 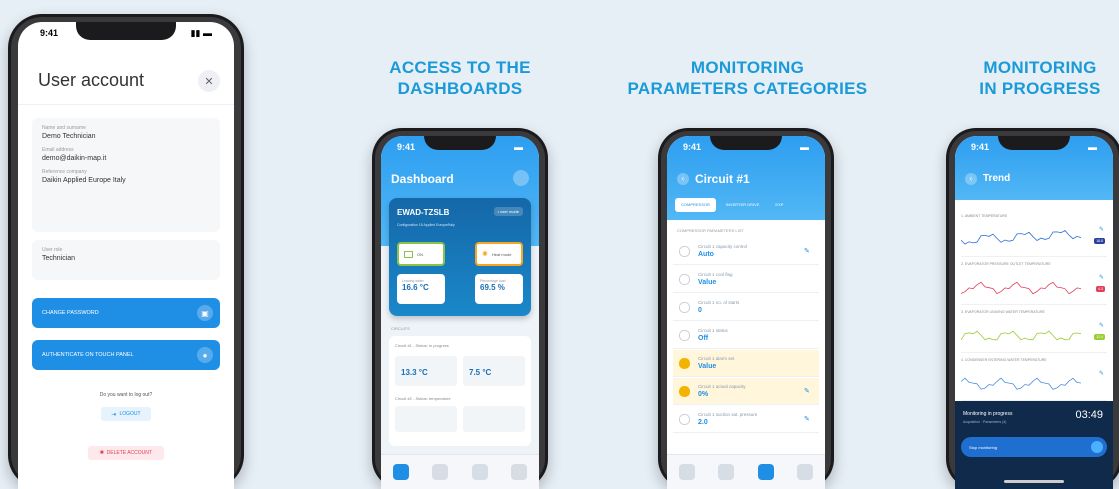 I want to click on button-label: DELETE ACCOUNT, so click(x=129, y=453).